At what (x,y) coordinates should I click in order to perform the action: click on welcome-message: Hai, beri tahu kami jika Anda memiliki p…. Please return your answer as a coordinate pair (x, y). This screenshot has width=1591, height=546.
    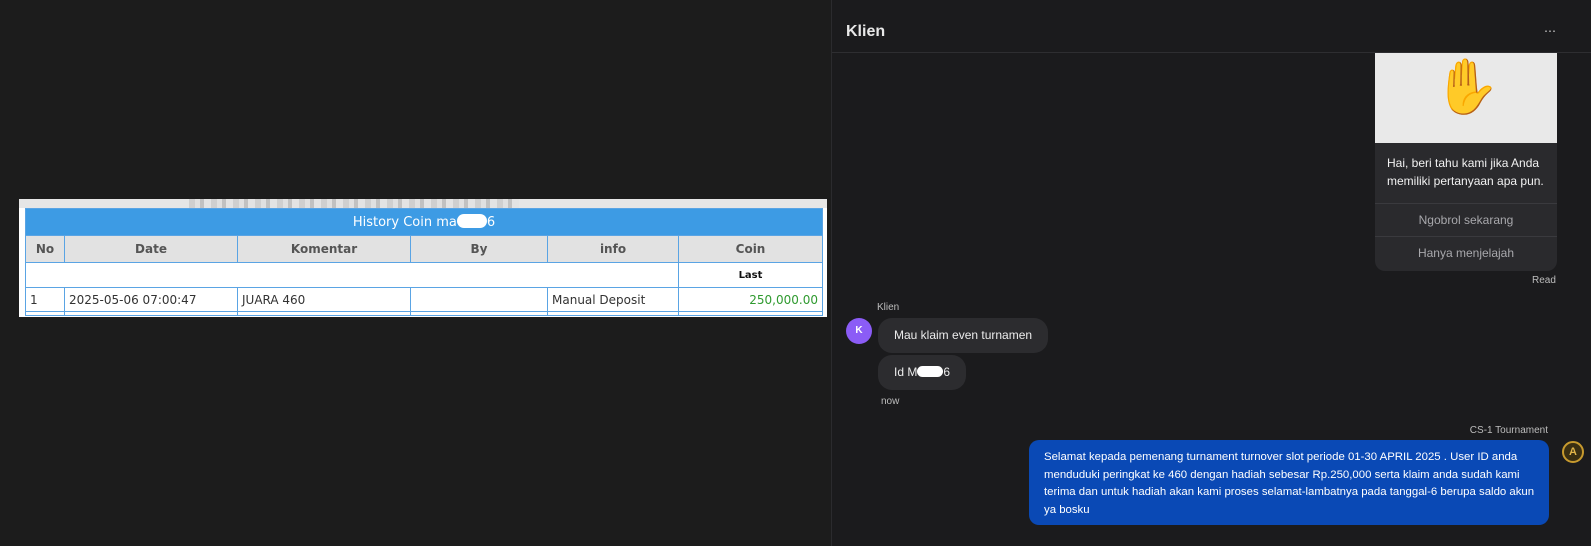
    Looking at the image, I should click on (1465, 172).